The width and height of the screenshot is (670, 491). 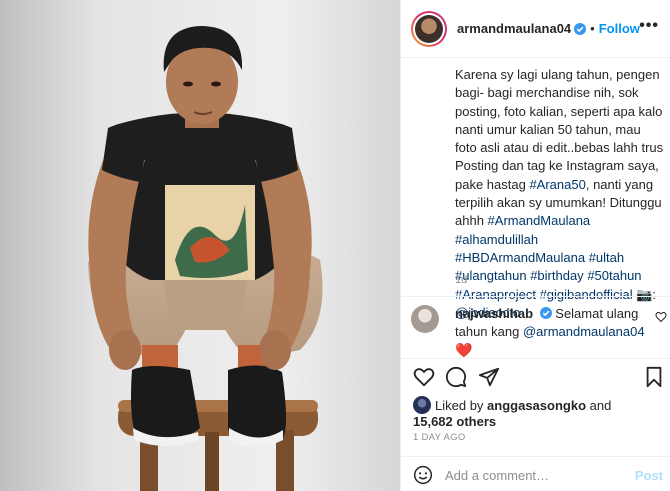 I want to click on post-date: 1 DAY AGO, so click(x=439, y=437).